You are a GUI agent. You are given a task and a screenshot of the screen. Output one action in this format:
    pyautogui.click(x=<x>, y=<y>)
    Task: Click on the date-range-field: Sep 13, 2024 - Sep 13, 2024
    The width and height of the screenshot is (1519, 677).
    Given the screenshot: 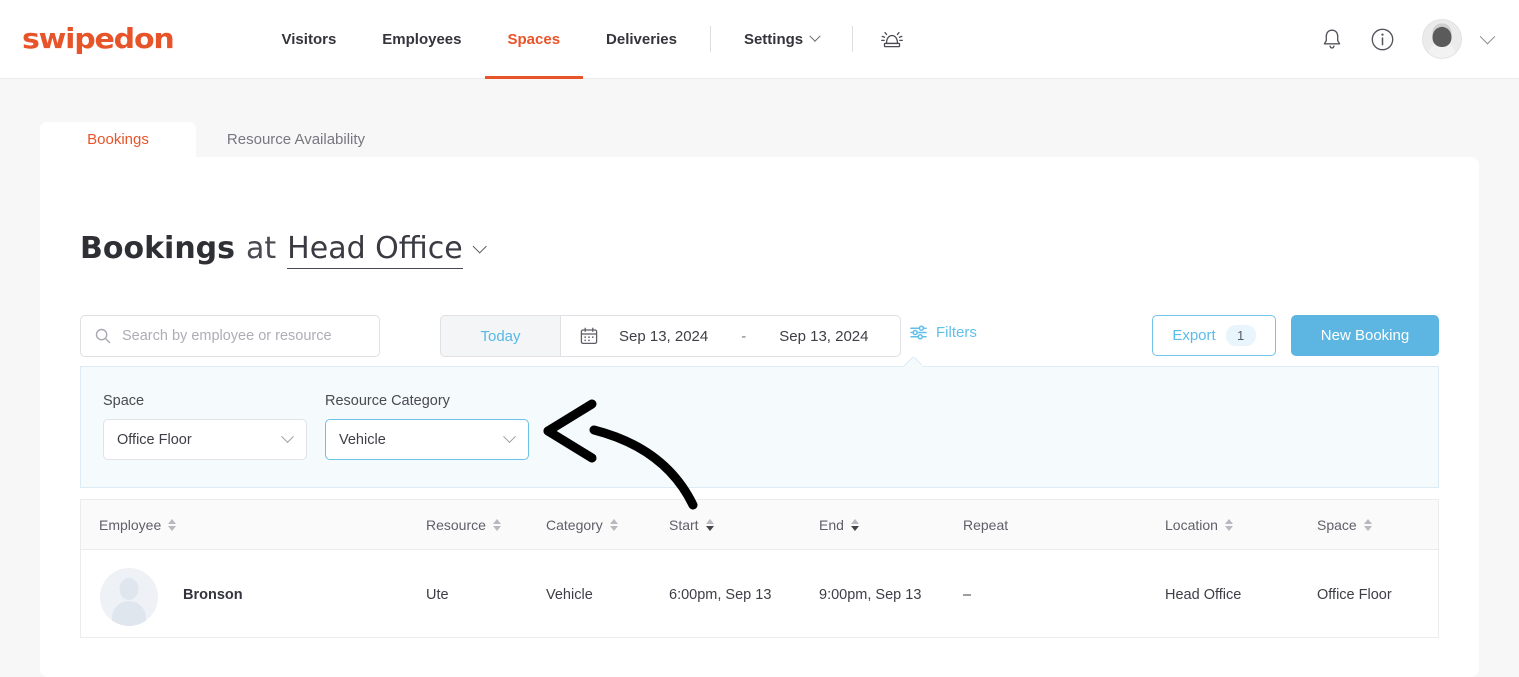 What is the action you would take?
    pyautogui.click(x=730, y=336)
    